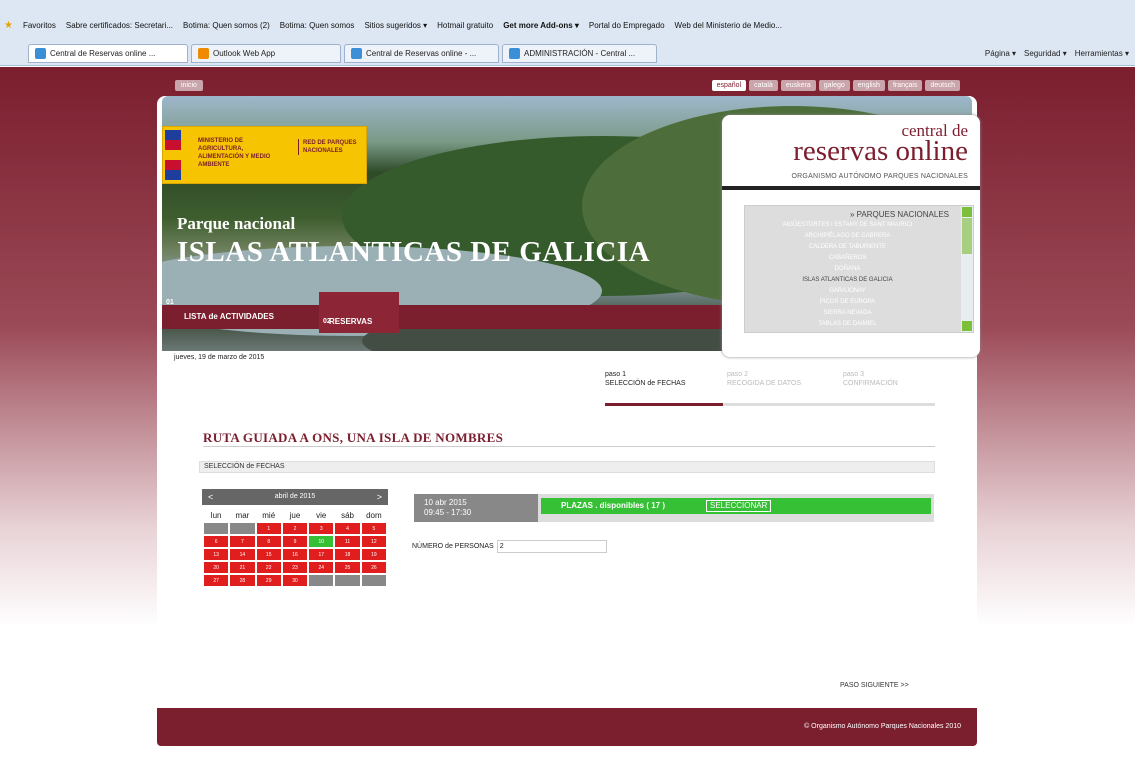 Image resolution: width=1135 pixels, height=767 pixels. Describe the element at coordinates (216, 580) in the screenshot. I see `calendar-day: 27` at that location.